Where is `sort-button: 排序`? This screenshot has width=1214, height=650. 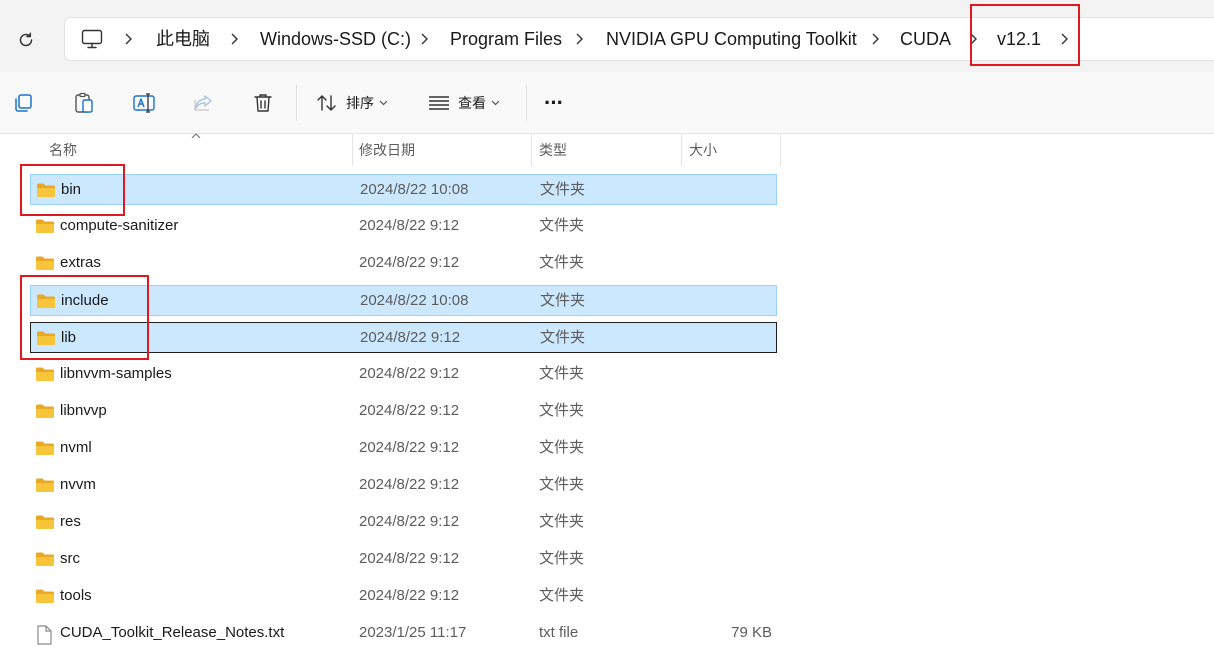
sort-button: 排序 is located at coordinates (352, 103).